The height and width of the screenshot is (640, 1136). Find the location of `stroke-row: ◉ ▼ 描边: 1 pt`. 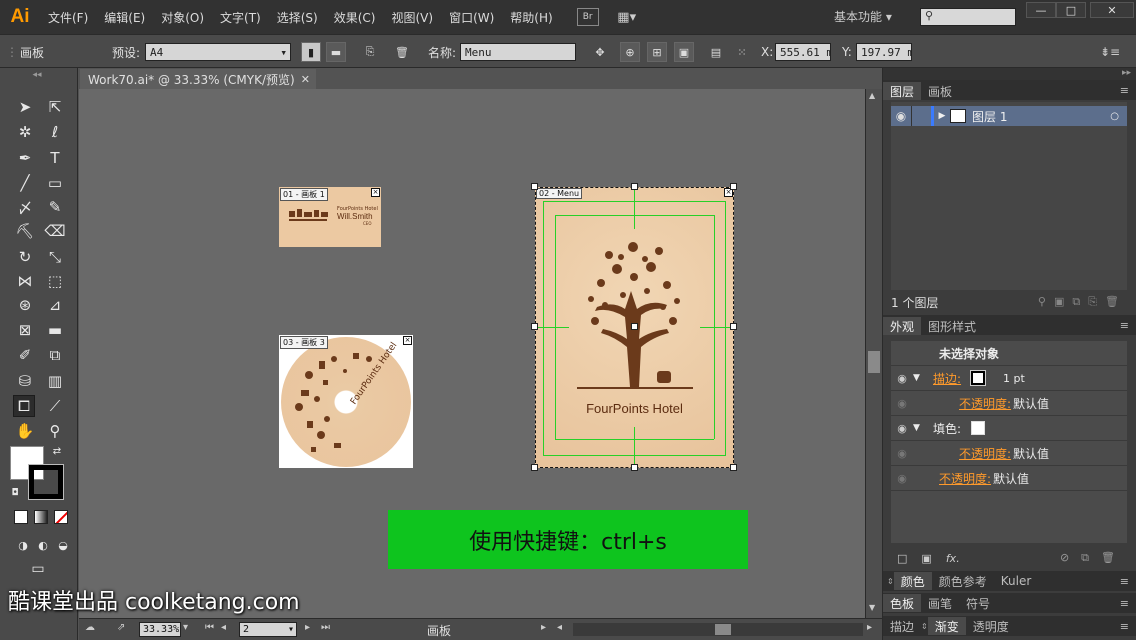

stroke-row: ◉ ▼ 描边: 1 pt is located at coordinates (1009, 378).